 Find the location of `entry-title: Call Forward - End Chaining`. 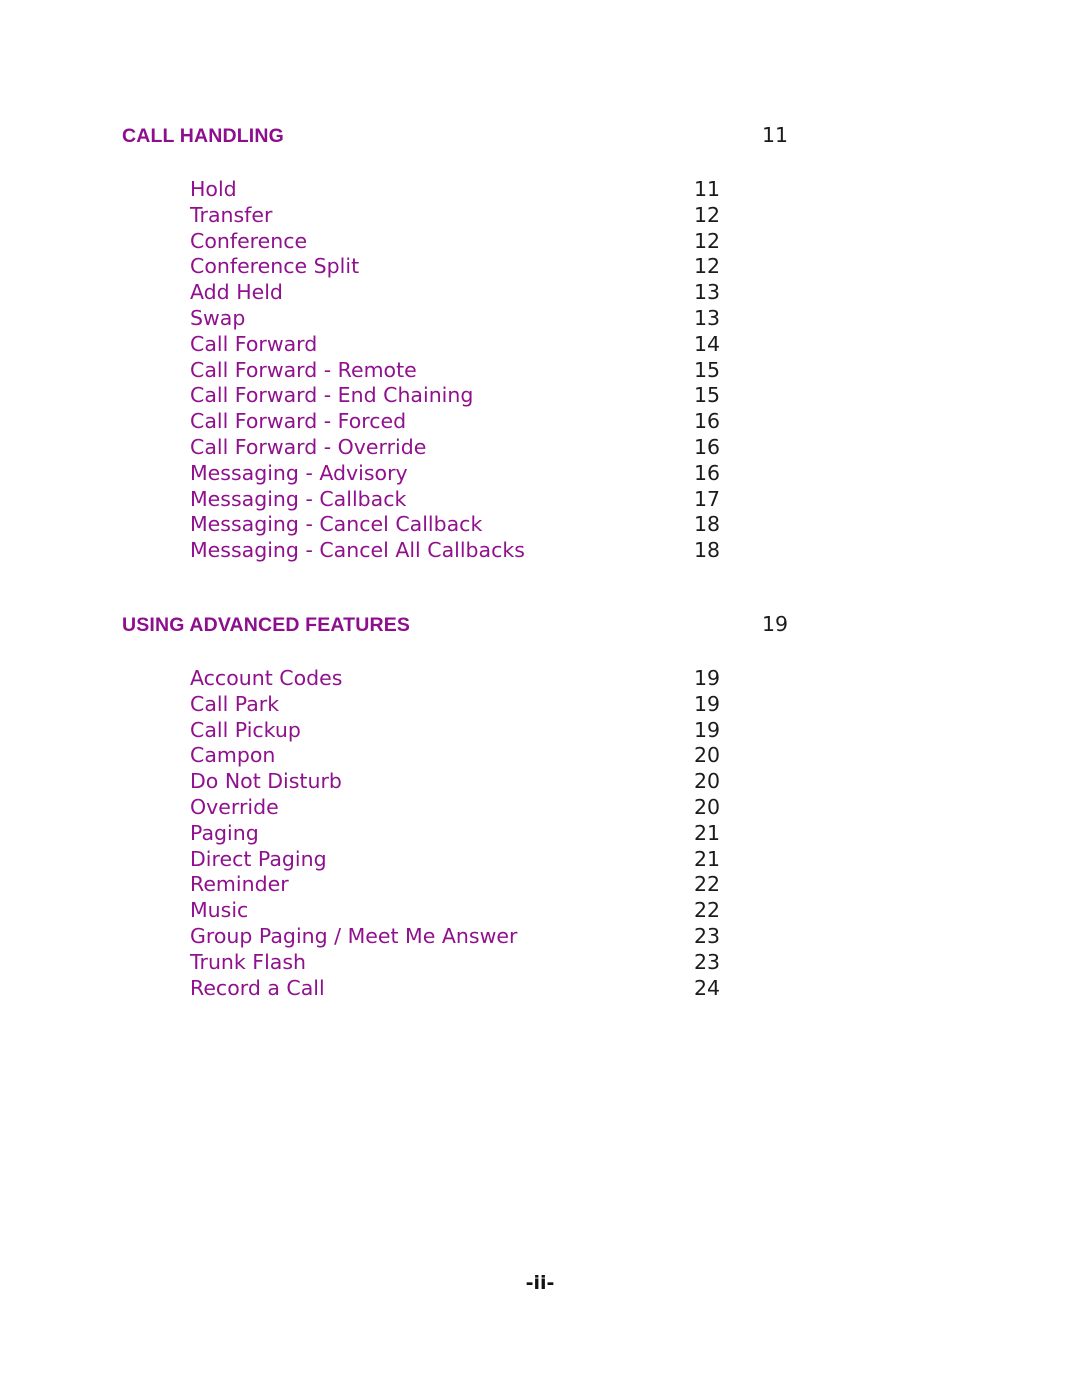

entry-title: Call Forward - End Chaining is located at coordinates (332, 395).